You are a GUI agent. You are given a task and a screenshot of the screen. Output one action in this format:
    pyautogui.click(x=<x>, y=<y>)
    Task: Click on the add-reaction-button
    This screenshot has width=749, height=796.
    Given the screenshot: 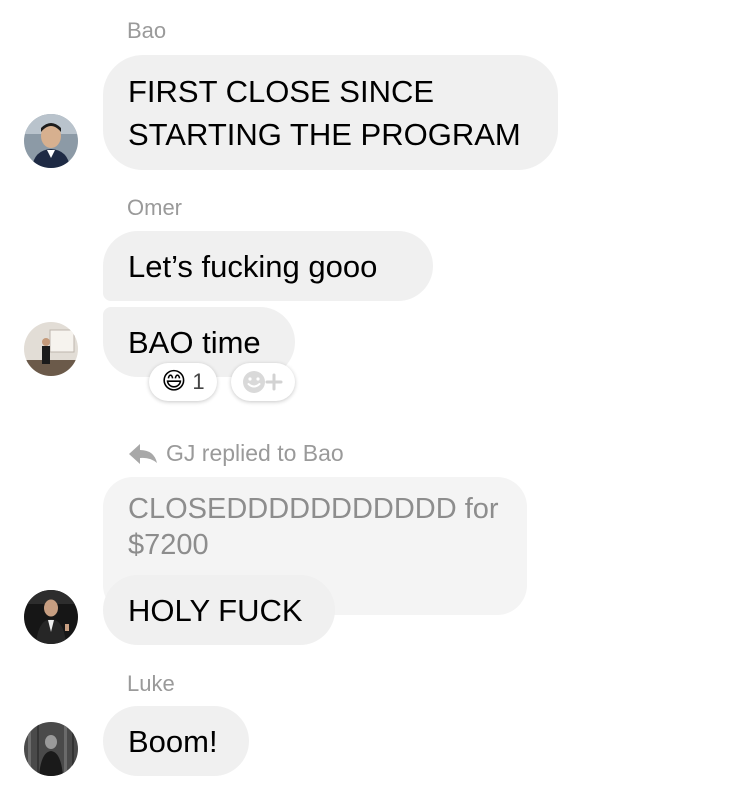 What is the action you would take?
    pyautogui.click(x=263, y=382)
    